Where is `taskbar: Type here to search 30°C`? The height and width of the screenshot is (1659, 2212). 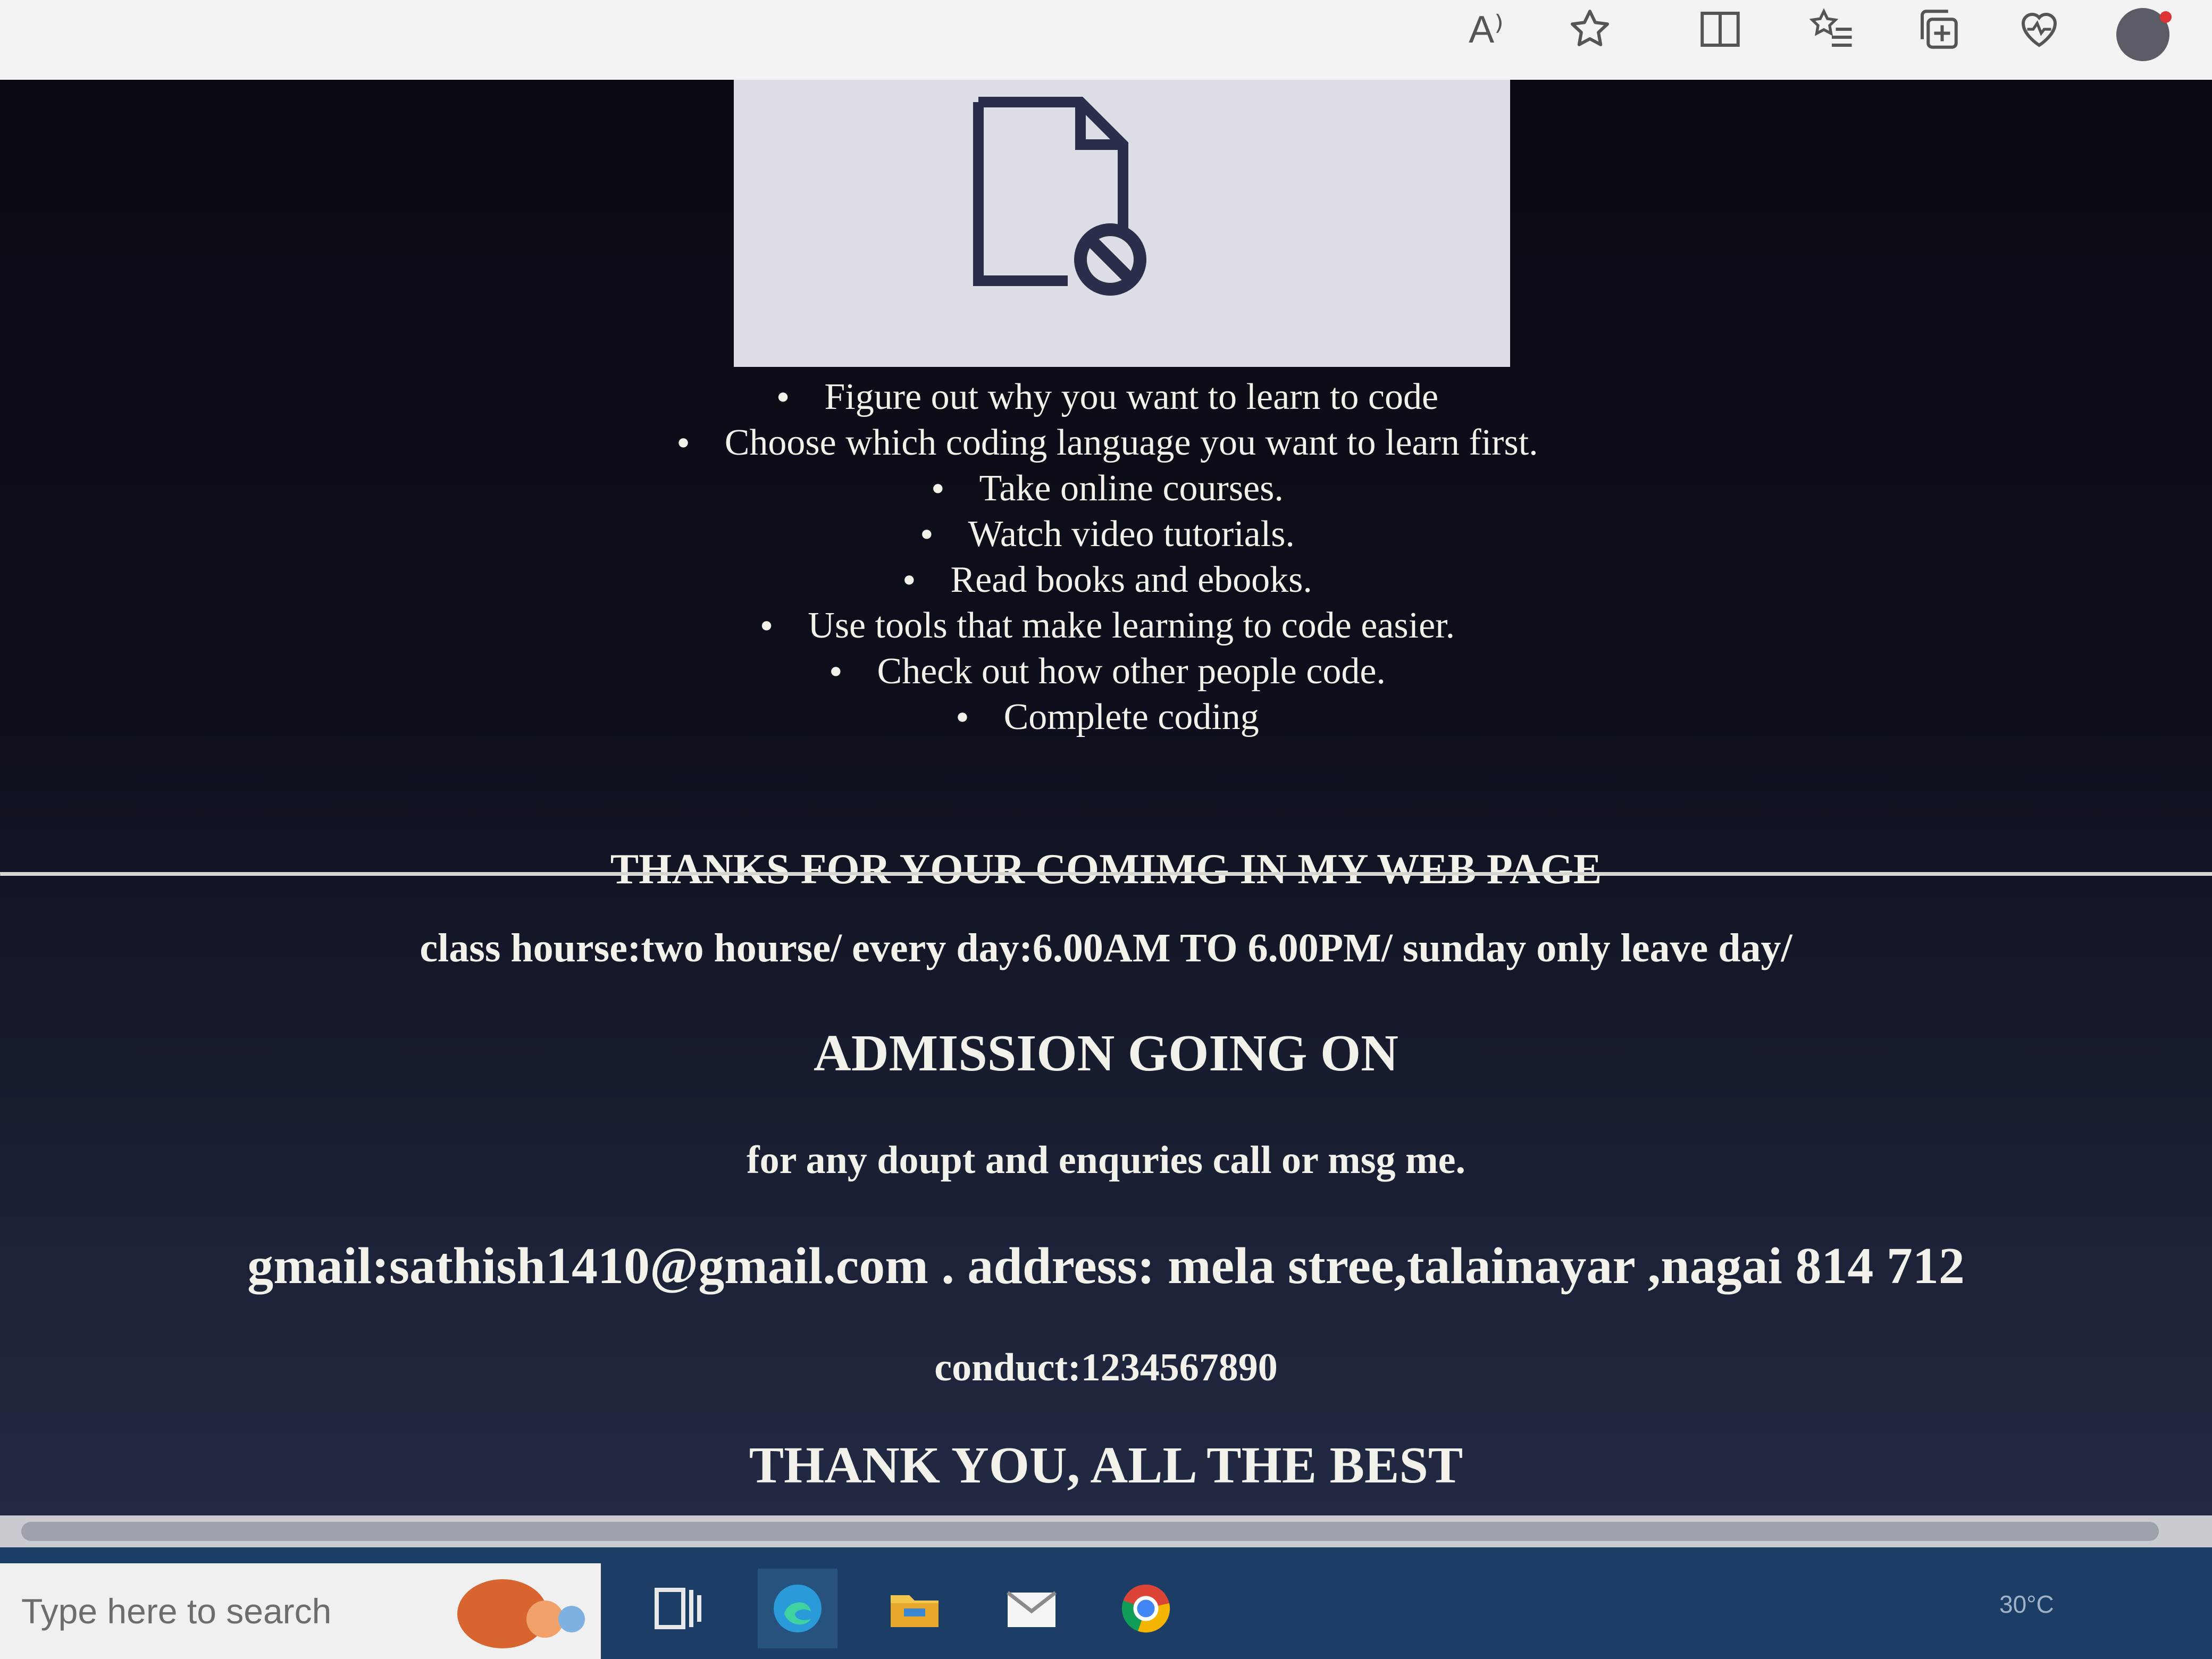
taskbar: Type here to search 30°C is located at coordinates (1106, 1603).